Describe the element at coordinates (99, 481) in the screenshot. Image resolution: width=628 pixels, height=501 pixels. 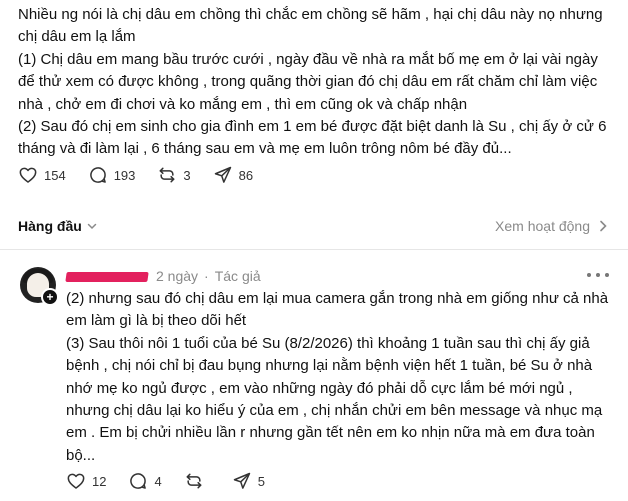
I see `comment-like-count: 12` at that location.